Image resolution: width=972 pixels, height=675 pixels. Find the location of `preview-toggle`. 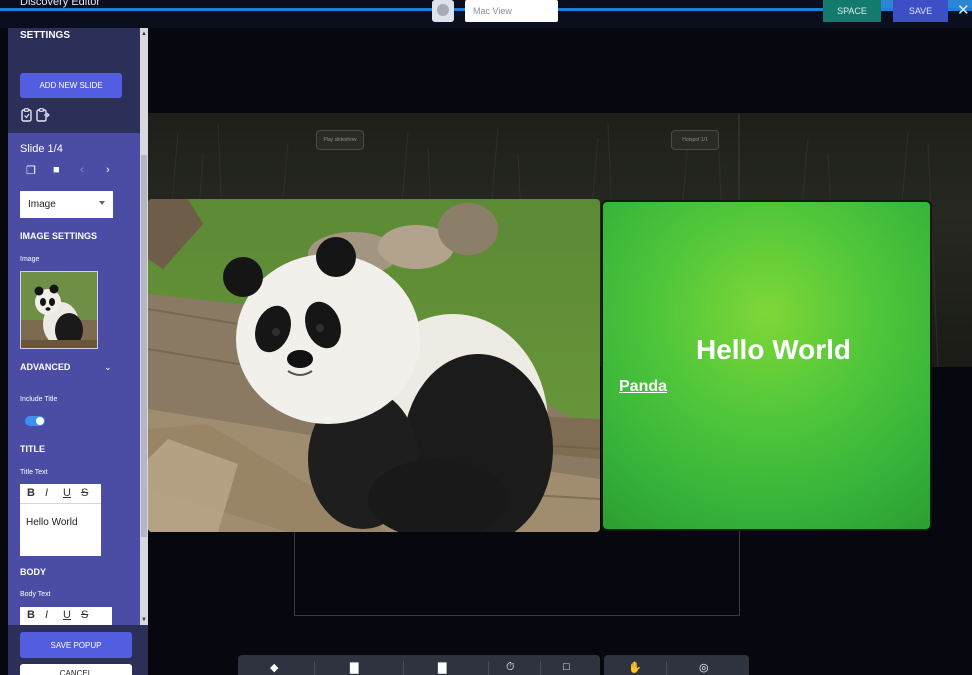

preview-toggle is located at coordinates (443, 11).